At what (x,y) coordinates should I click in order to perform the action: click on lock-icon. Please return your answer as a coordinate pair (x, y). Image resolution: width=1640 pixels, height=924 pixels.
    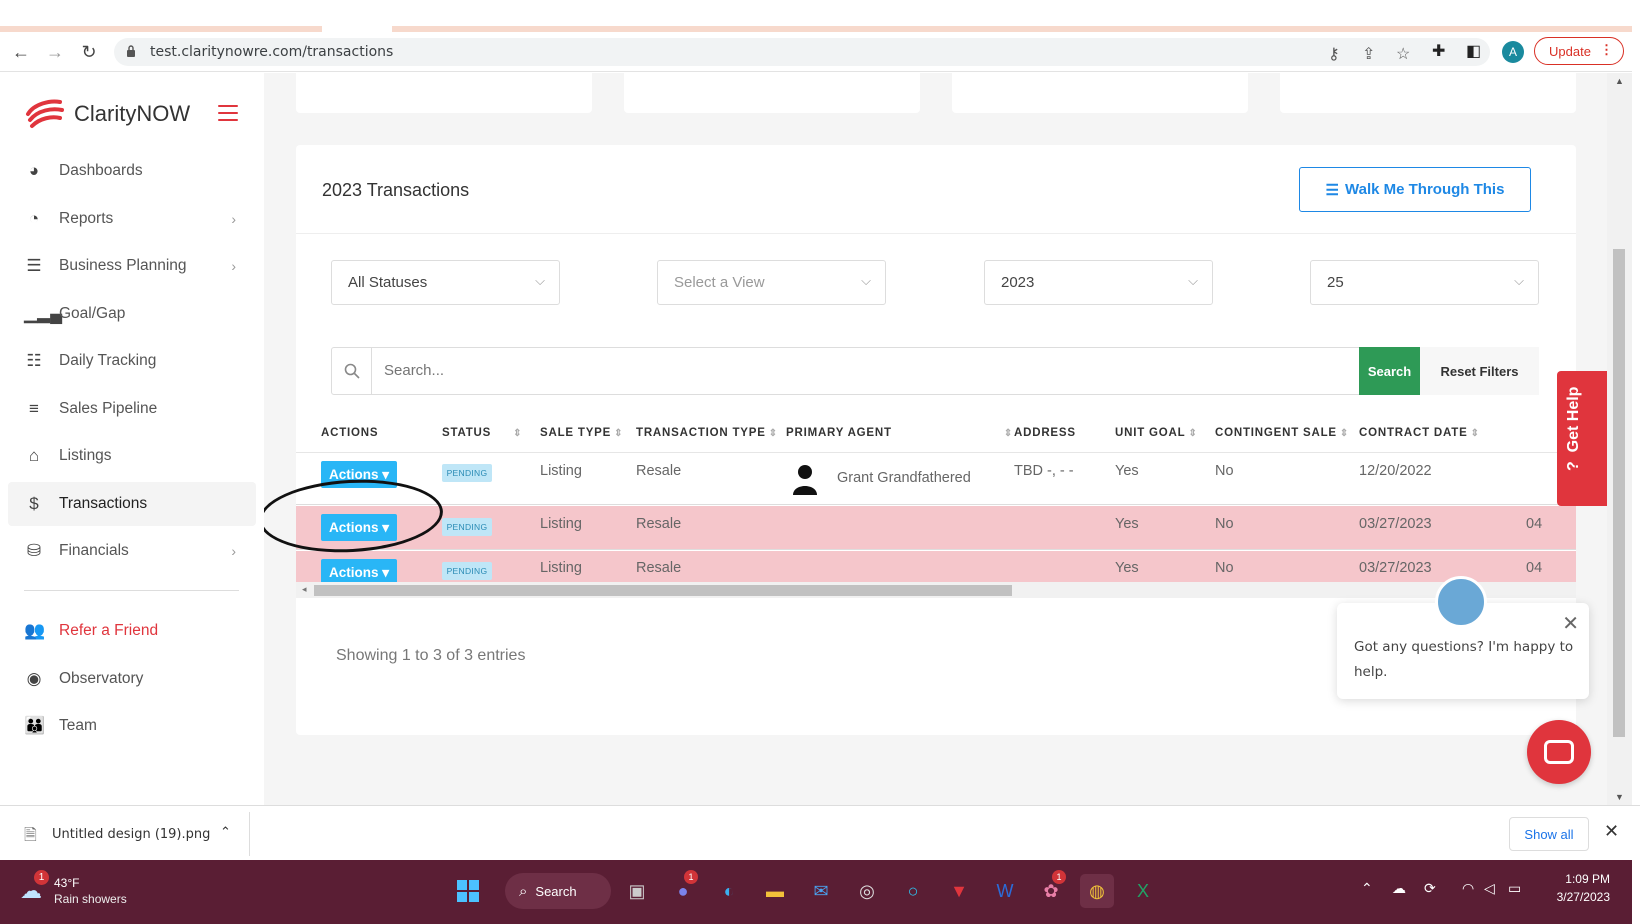
    Looking at the image, I should click on (131, 51).